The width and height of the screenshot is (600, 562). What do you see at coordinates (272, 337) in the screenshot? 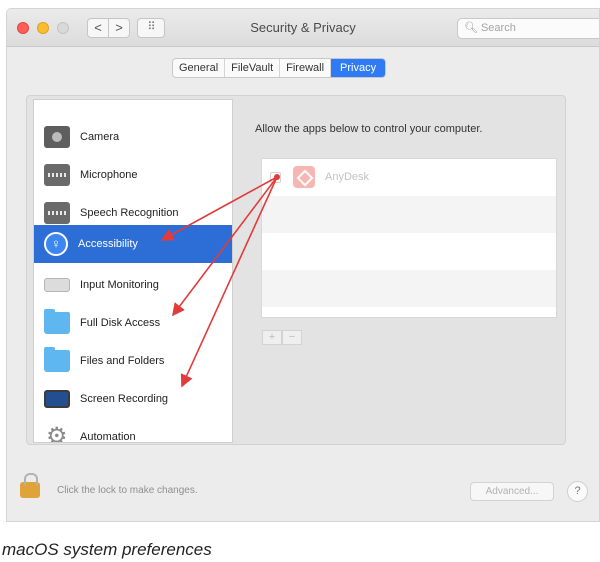
I see `add-app-button: +` at bounding box center [272, 337].